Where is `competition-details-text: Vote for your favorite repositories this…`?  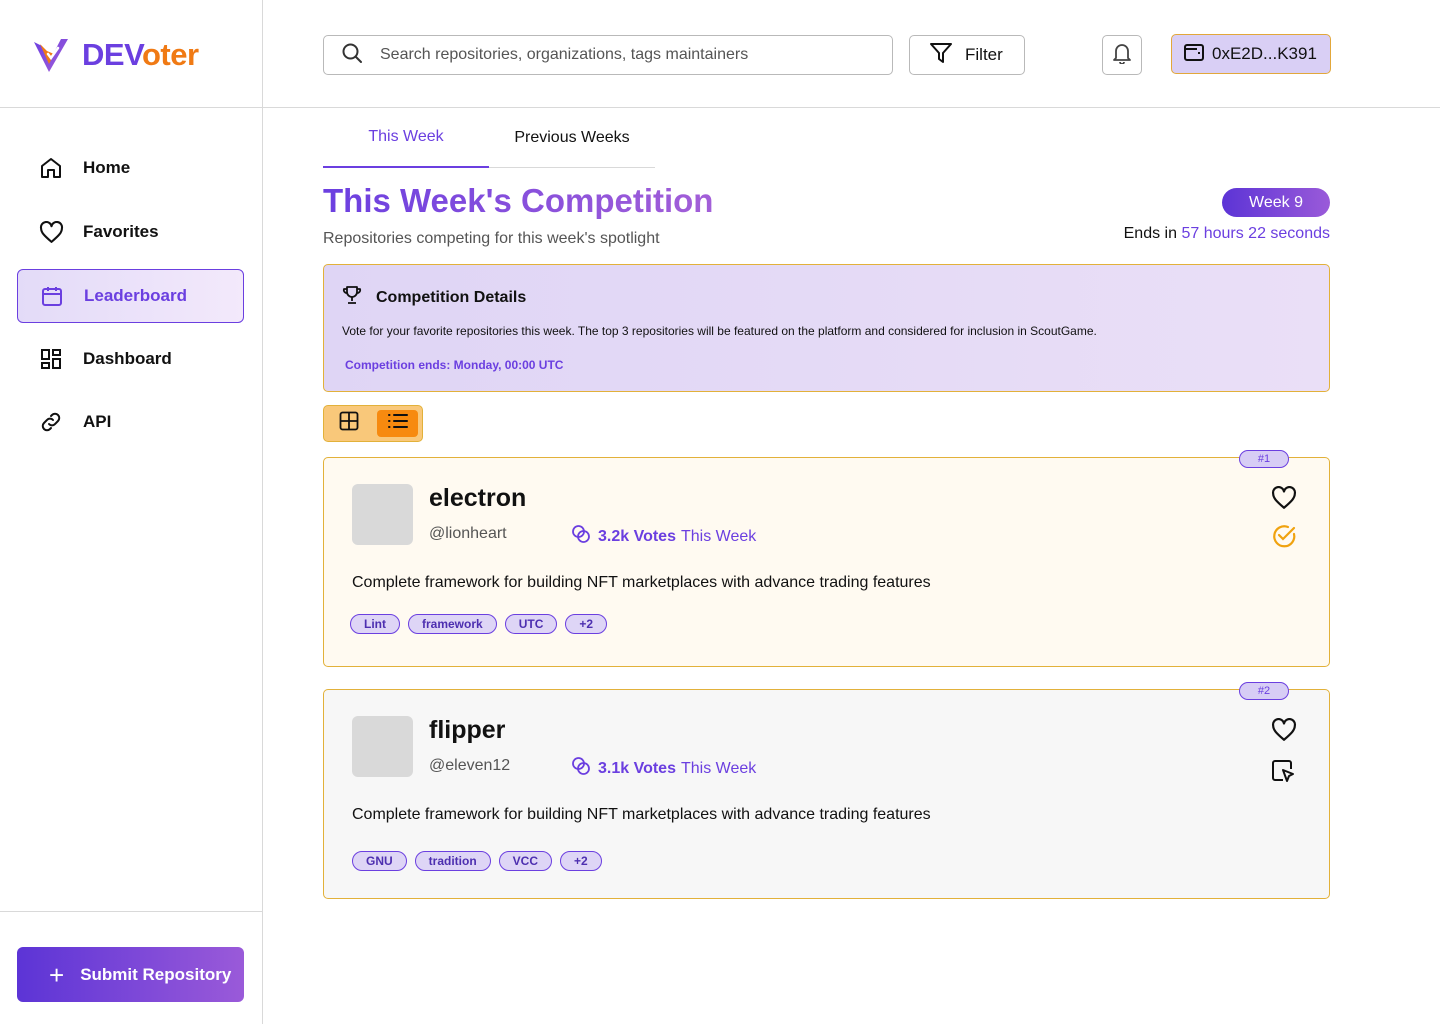
competition-details-text: Vote for your favorite repositories this… is located at coordinates (719, 331).